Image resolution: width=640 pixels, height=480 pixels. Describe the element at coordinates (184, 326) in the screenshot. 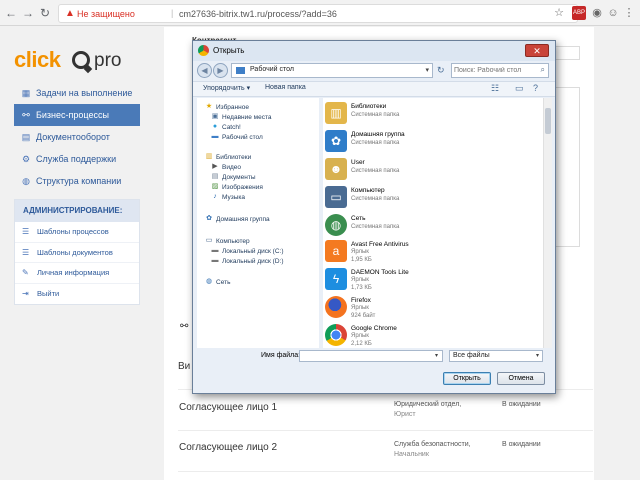

I see `hierarchy-icon: ⚯` at that location.